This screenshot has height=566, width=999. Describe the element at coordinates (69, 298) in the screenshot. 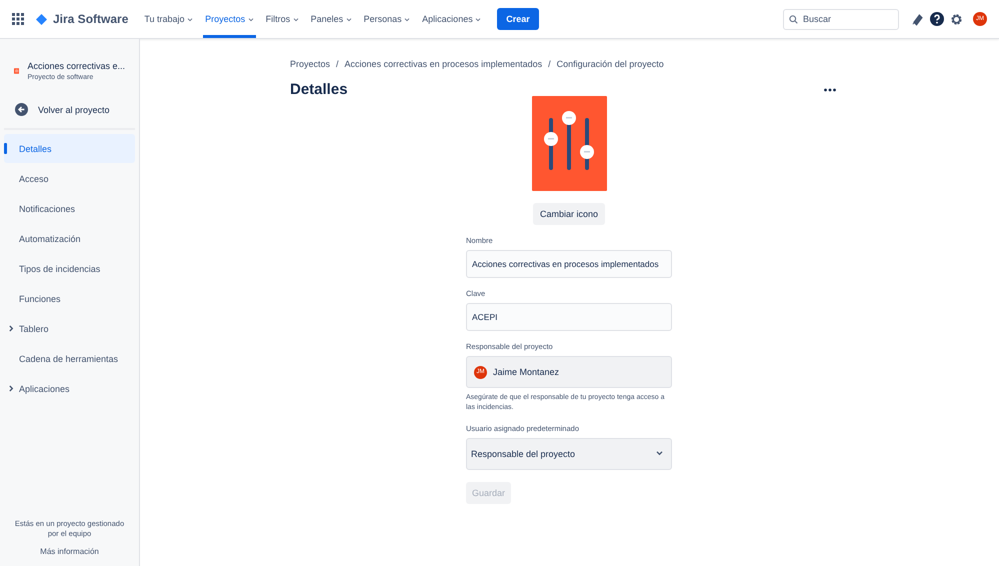

I see `sidebar-item: Funciones` at that location.